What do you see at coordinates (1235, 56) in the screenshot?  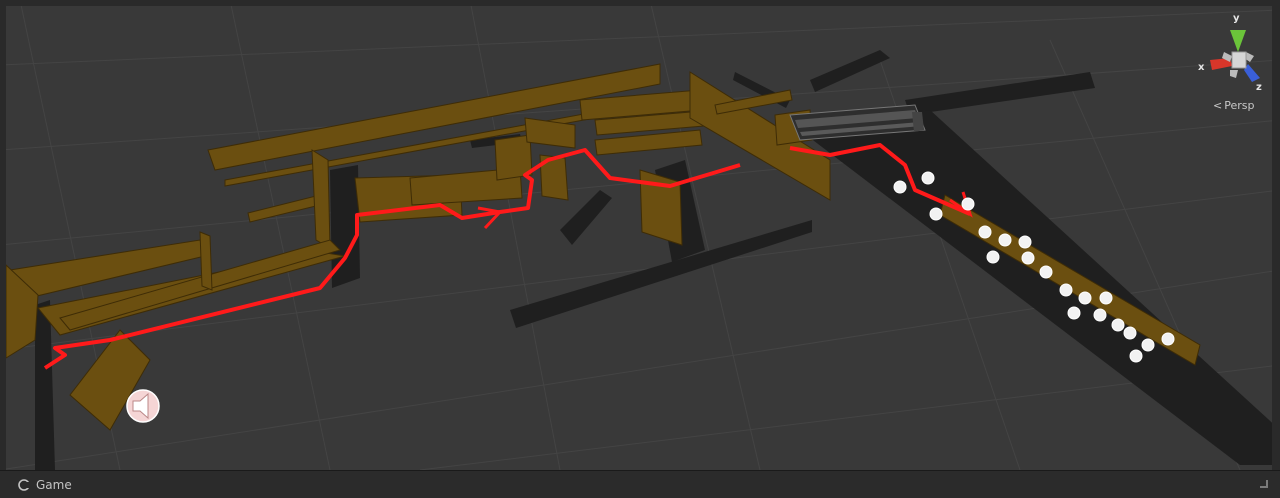 I see `orientation-gizmo` at bounding box center [1235, 56].